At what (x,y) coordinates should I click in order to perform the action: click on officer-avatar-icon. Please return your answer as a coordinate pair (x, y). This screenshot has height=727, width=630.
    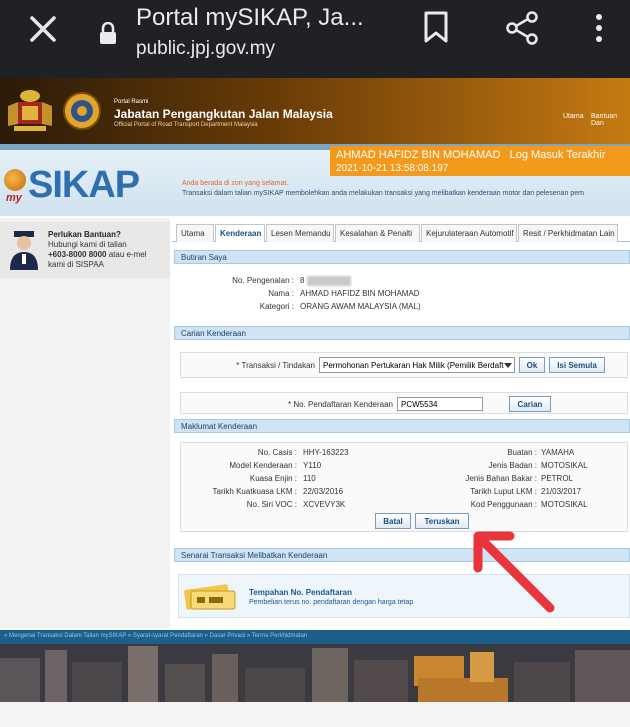
    Looking at the image, I should click on (24, 250).